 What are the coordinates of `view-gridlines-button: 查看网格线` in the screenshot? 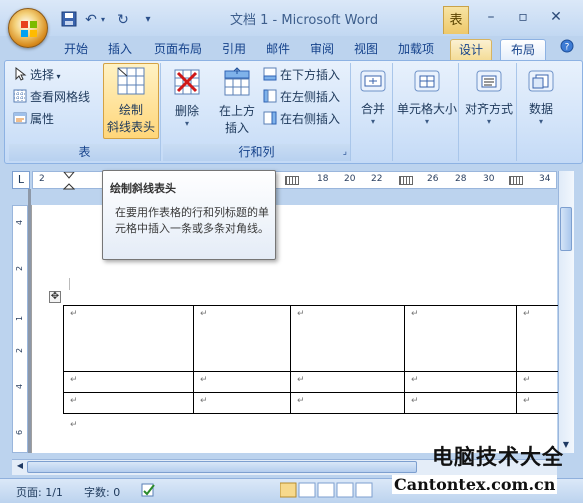 It's located at (51, 97).